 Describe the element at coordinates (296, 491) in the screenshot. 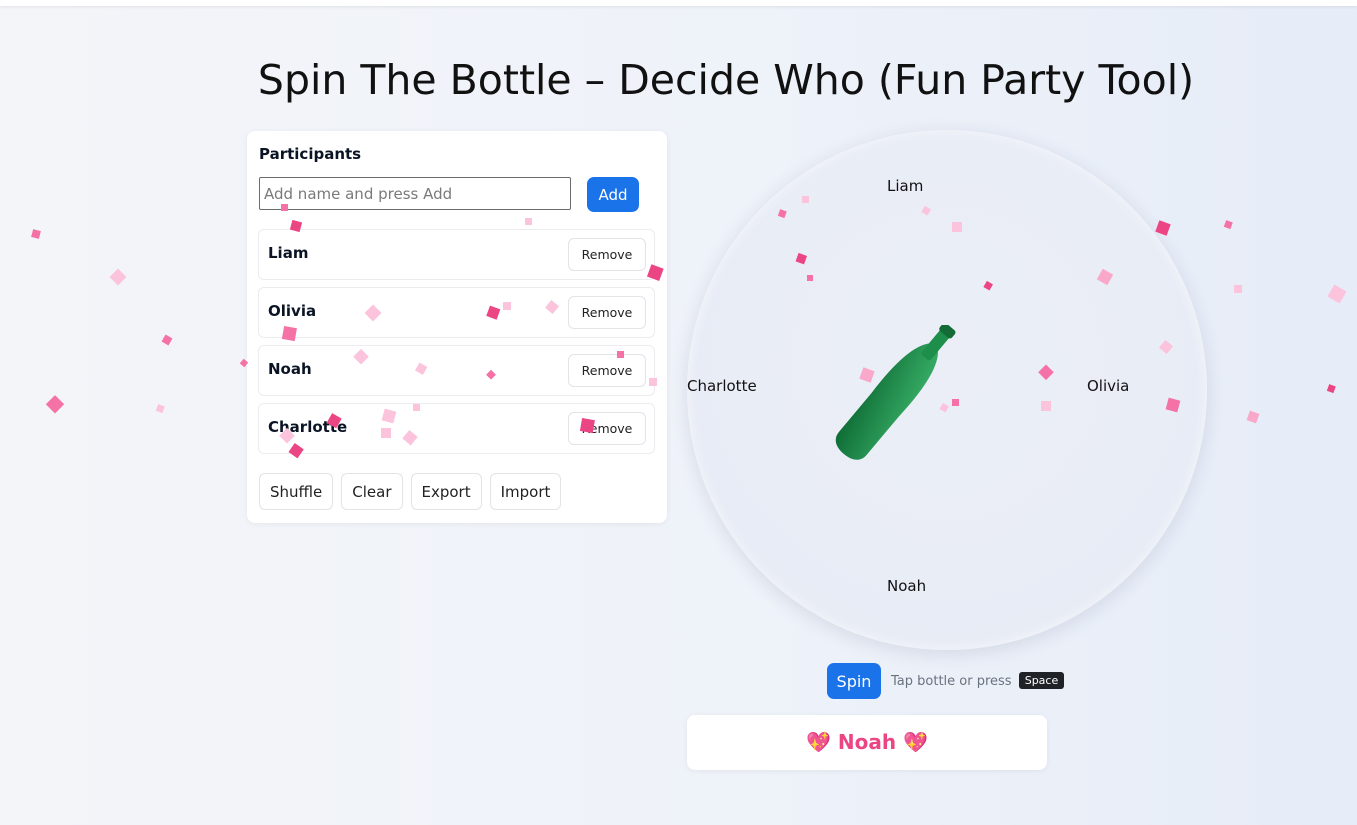

I see `shuffle-button: Shuffle` at that location.